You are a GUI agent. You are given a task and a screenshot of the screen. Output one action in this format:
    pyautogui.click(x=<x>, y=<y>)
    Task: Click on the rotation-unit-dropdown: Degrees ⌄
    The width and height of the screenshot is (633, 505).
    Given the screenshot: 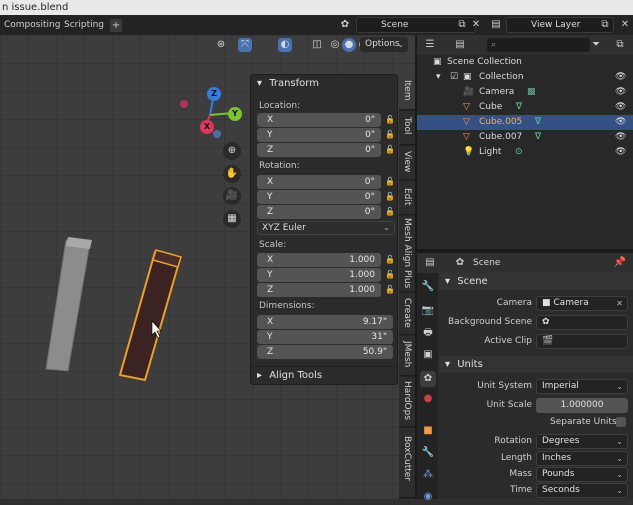 What is the action you would take?
    pyautogui.click(x=582, y=441)
    